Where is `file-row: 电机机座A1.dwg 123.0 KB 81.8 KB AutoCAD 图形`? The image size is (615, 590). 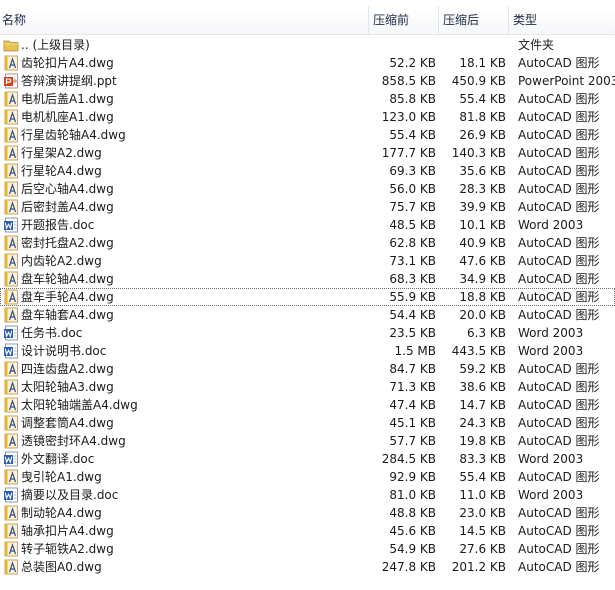 file-row: 电机机座A1.dwg 123.0 KB 81.8 KB AutoCAD 图形 is located at coordinates (307, 117).